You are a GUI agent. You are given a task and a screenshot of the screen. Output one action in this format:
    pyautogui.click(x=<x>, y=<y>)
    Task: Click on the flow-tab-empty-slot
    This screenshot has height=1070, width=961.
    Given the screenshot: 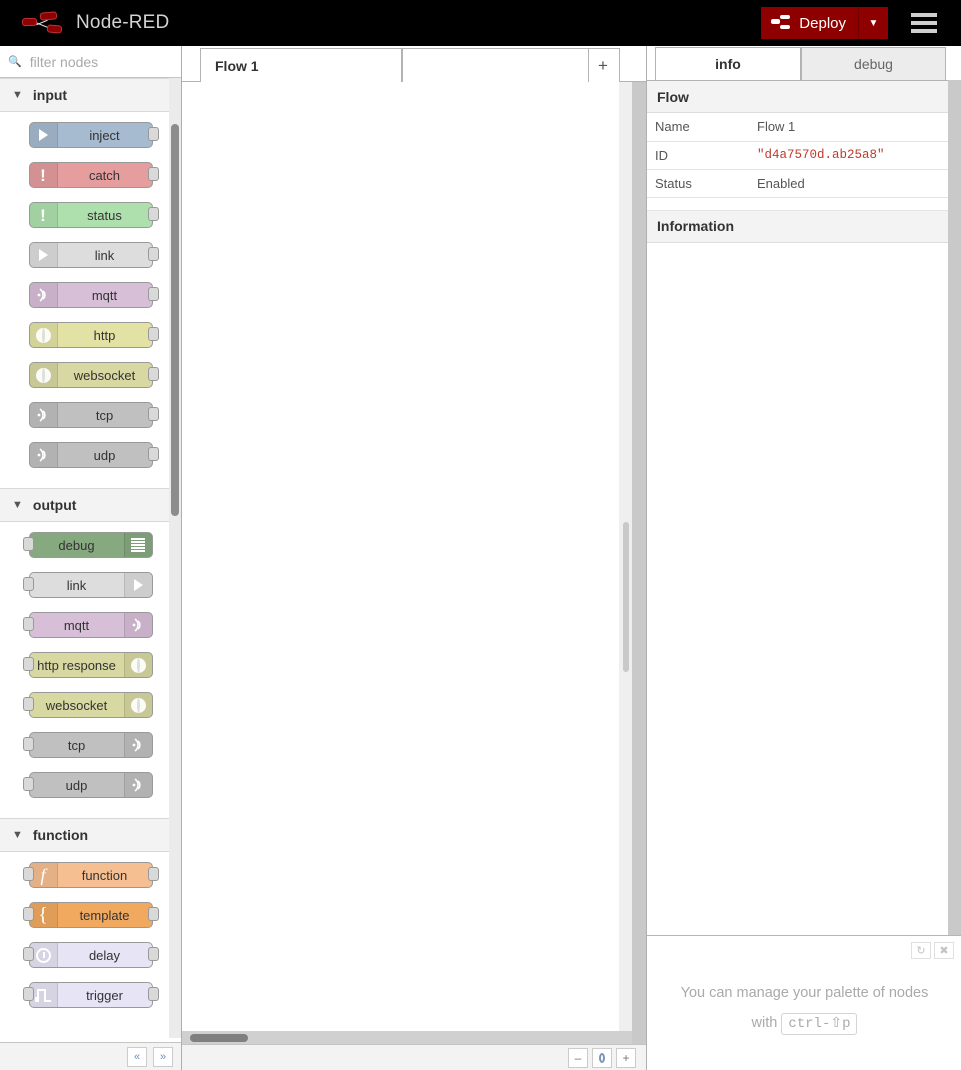 What is the action you would take?
    pyautogui.click(x=495, y=65)
    